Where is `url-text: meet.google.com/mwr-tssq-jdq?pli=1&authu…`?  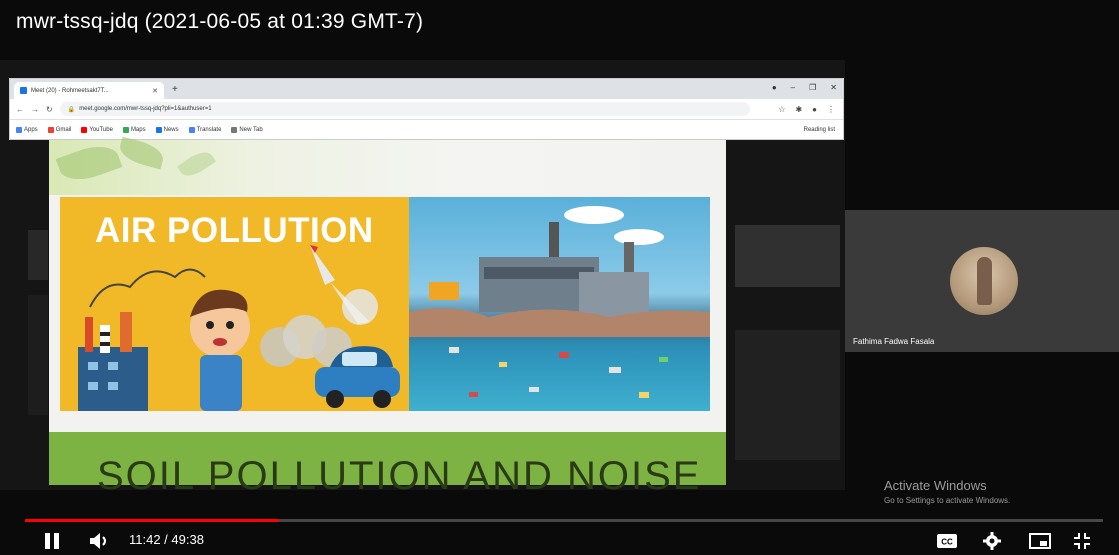
url-text: meet.google.com/mwr-tssq-jdq?pli=1&authu… is located at coordinates (145, 109).